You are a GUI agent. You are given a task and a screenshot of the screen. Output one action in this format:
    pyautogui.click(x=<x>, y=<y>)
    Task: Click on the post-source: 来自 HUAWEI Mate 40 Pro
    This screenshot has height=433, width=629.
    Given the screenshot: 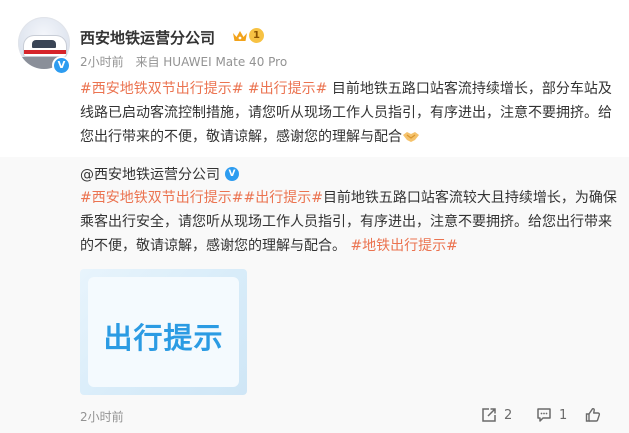 What is the action you would take?
    pyautogui.click(x=211, y=62)
    